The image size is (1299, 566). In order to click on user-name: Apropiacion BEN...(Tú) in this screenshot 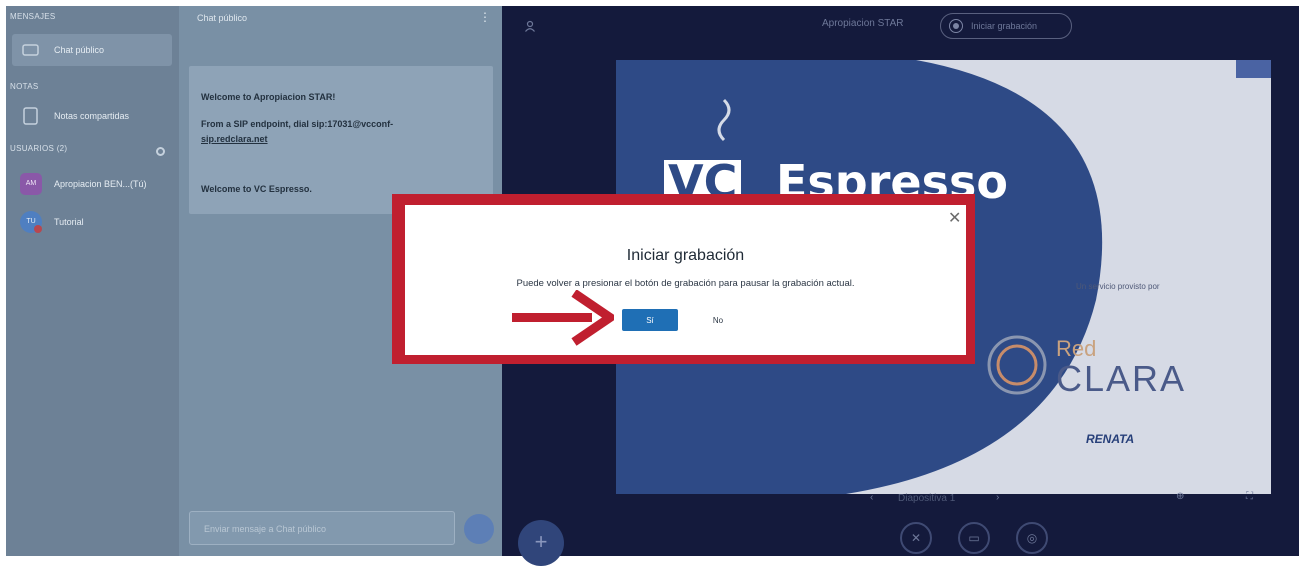, I will do `click(100, 184)`.